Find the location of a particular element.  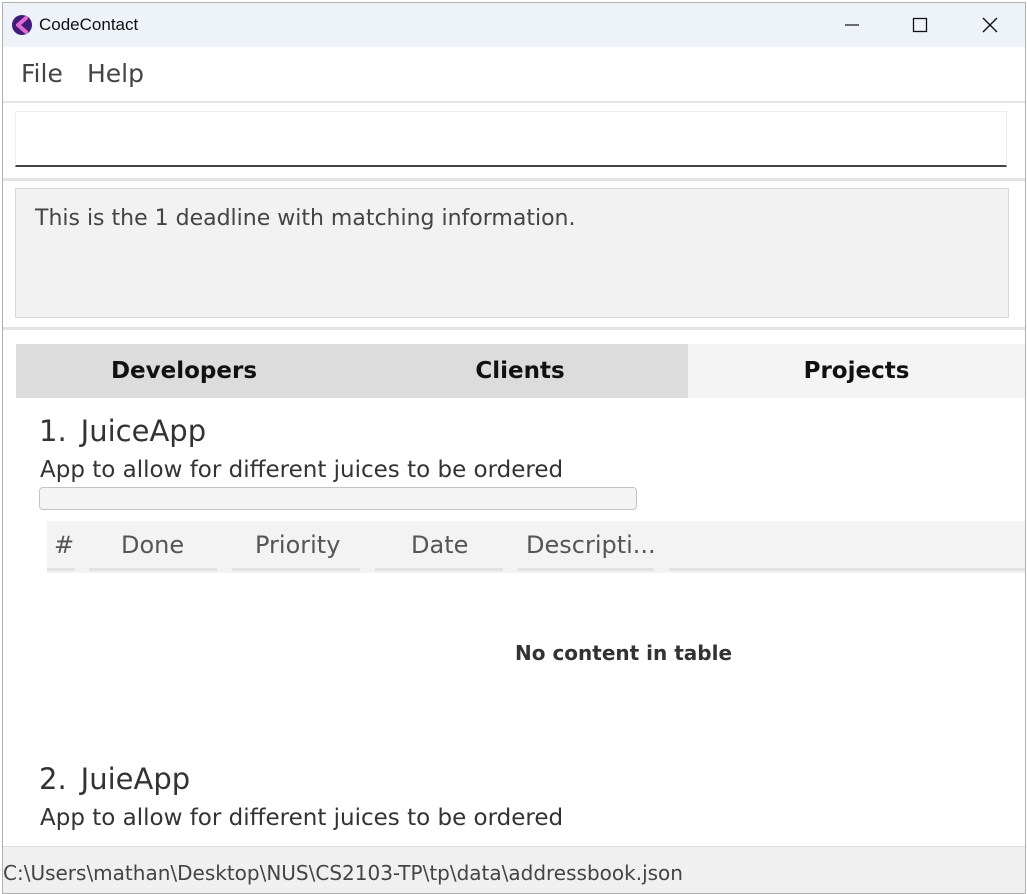

close-icon is located at coordinates (990, 25).